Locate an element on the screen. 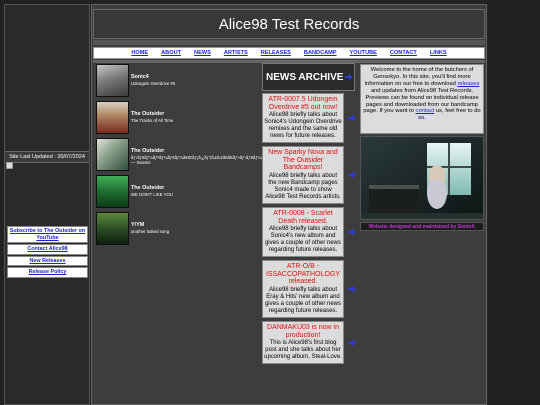  release-artist: Y/YM is located at coordinates (138, 225).